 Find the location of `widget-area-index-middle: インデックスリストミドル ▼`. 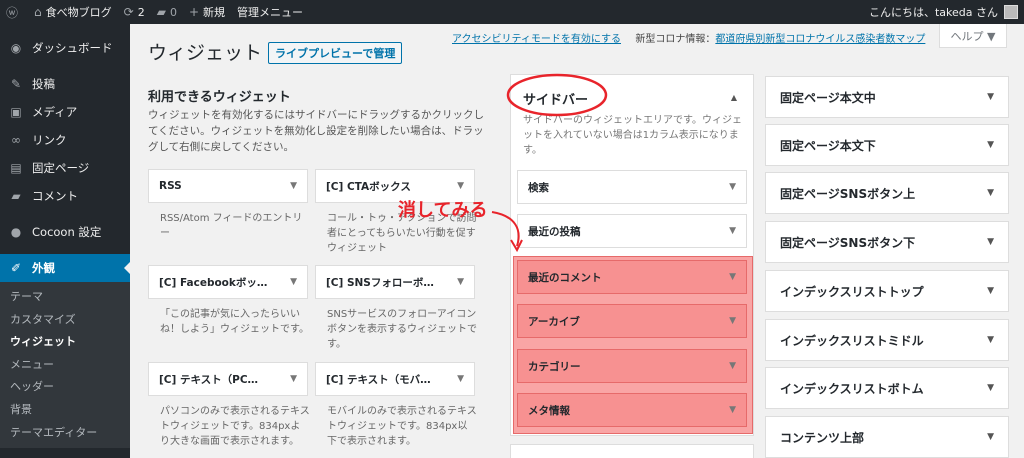

widget-area-index-middle: インデックスリストミドル ▼ is located at coordinates (887, 340).